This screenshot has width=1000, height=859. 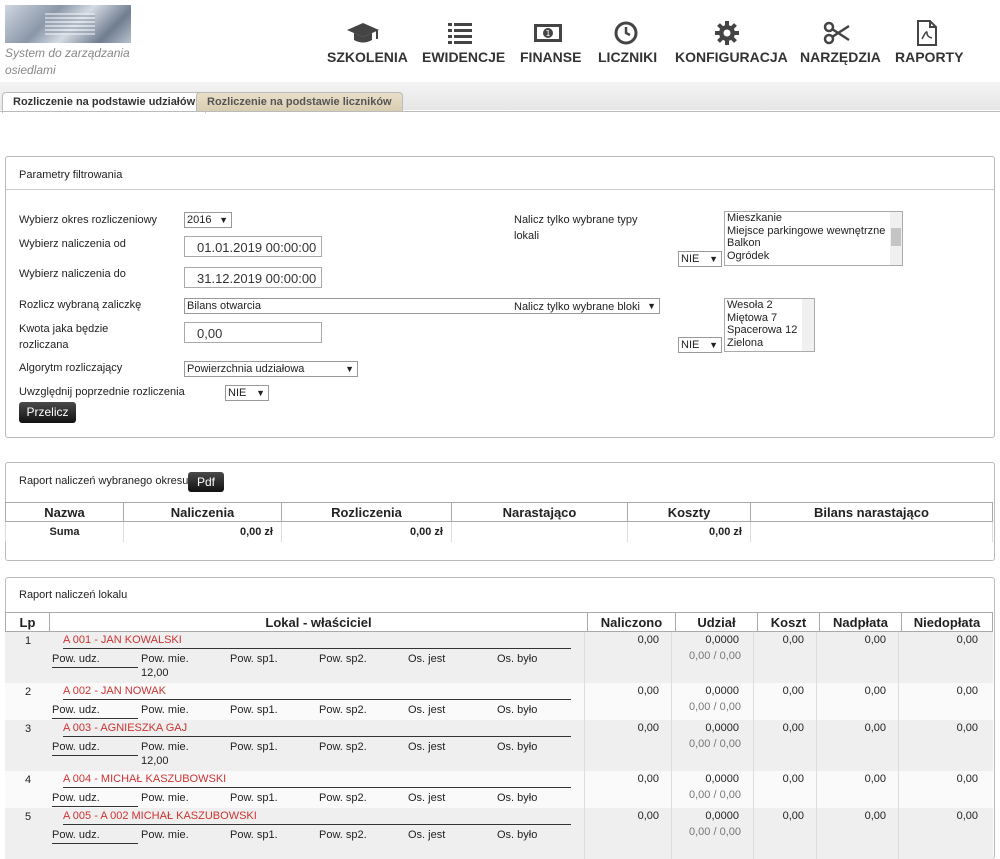 I want to click on recalculate-button: Przelicz, so click(x=47, y=412).